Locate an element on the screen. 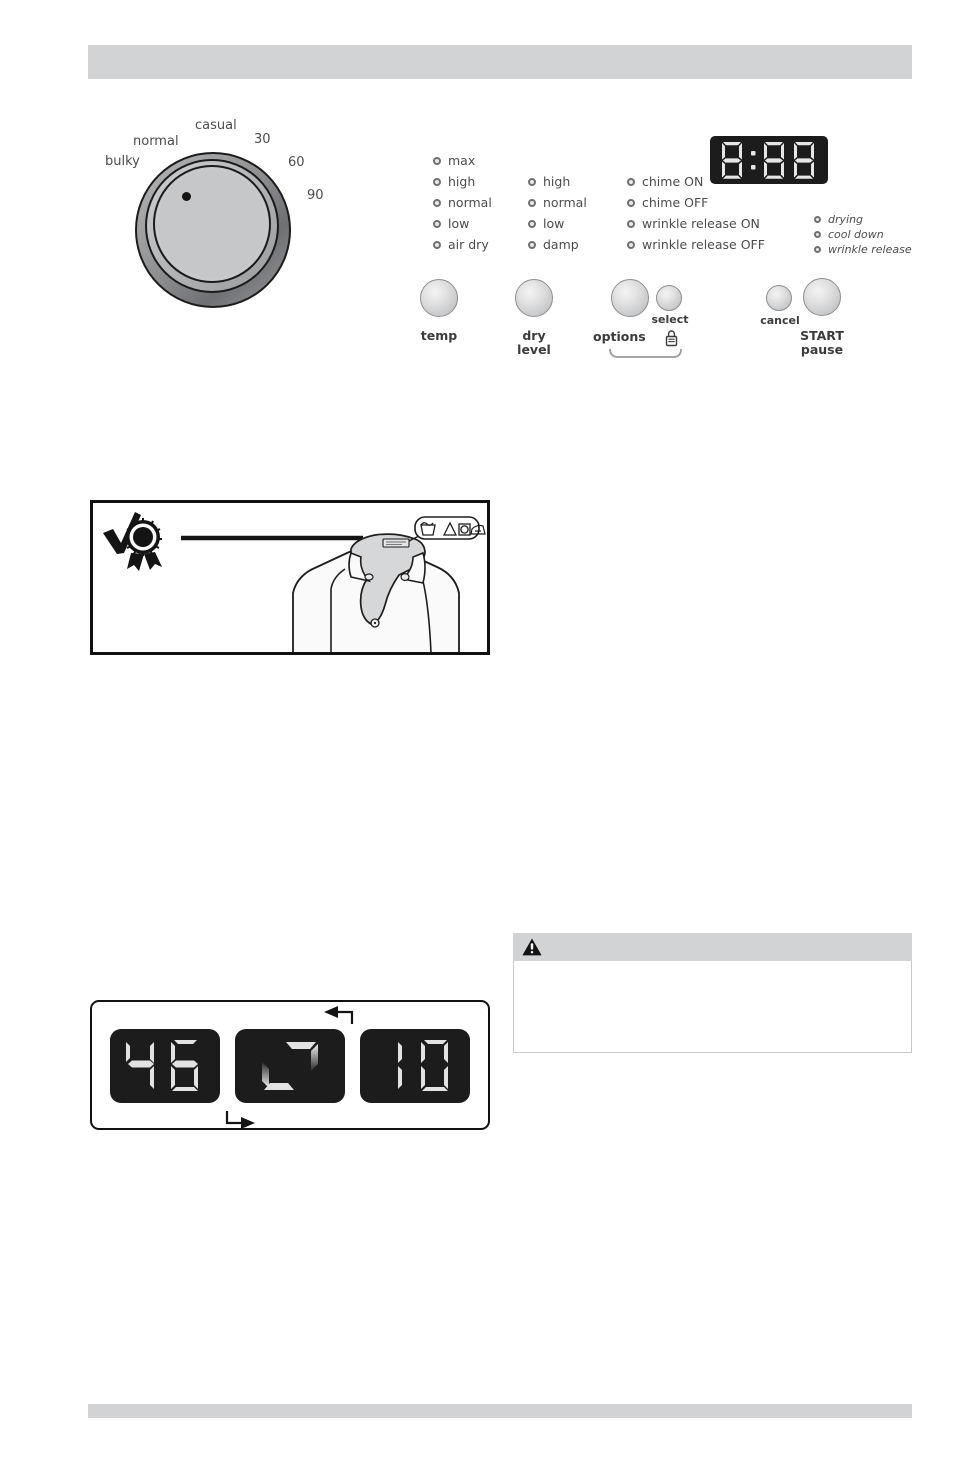 Image resolution: width=954 pixels, height=1475 pixels. dial-outer-ring is located at coordinates (213, 230).